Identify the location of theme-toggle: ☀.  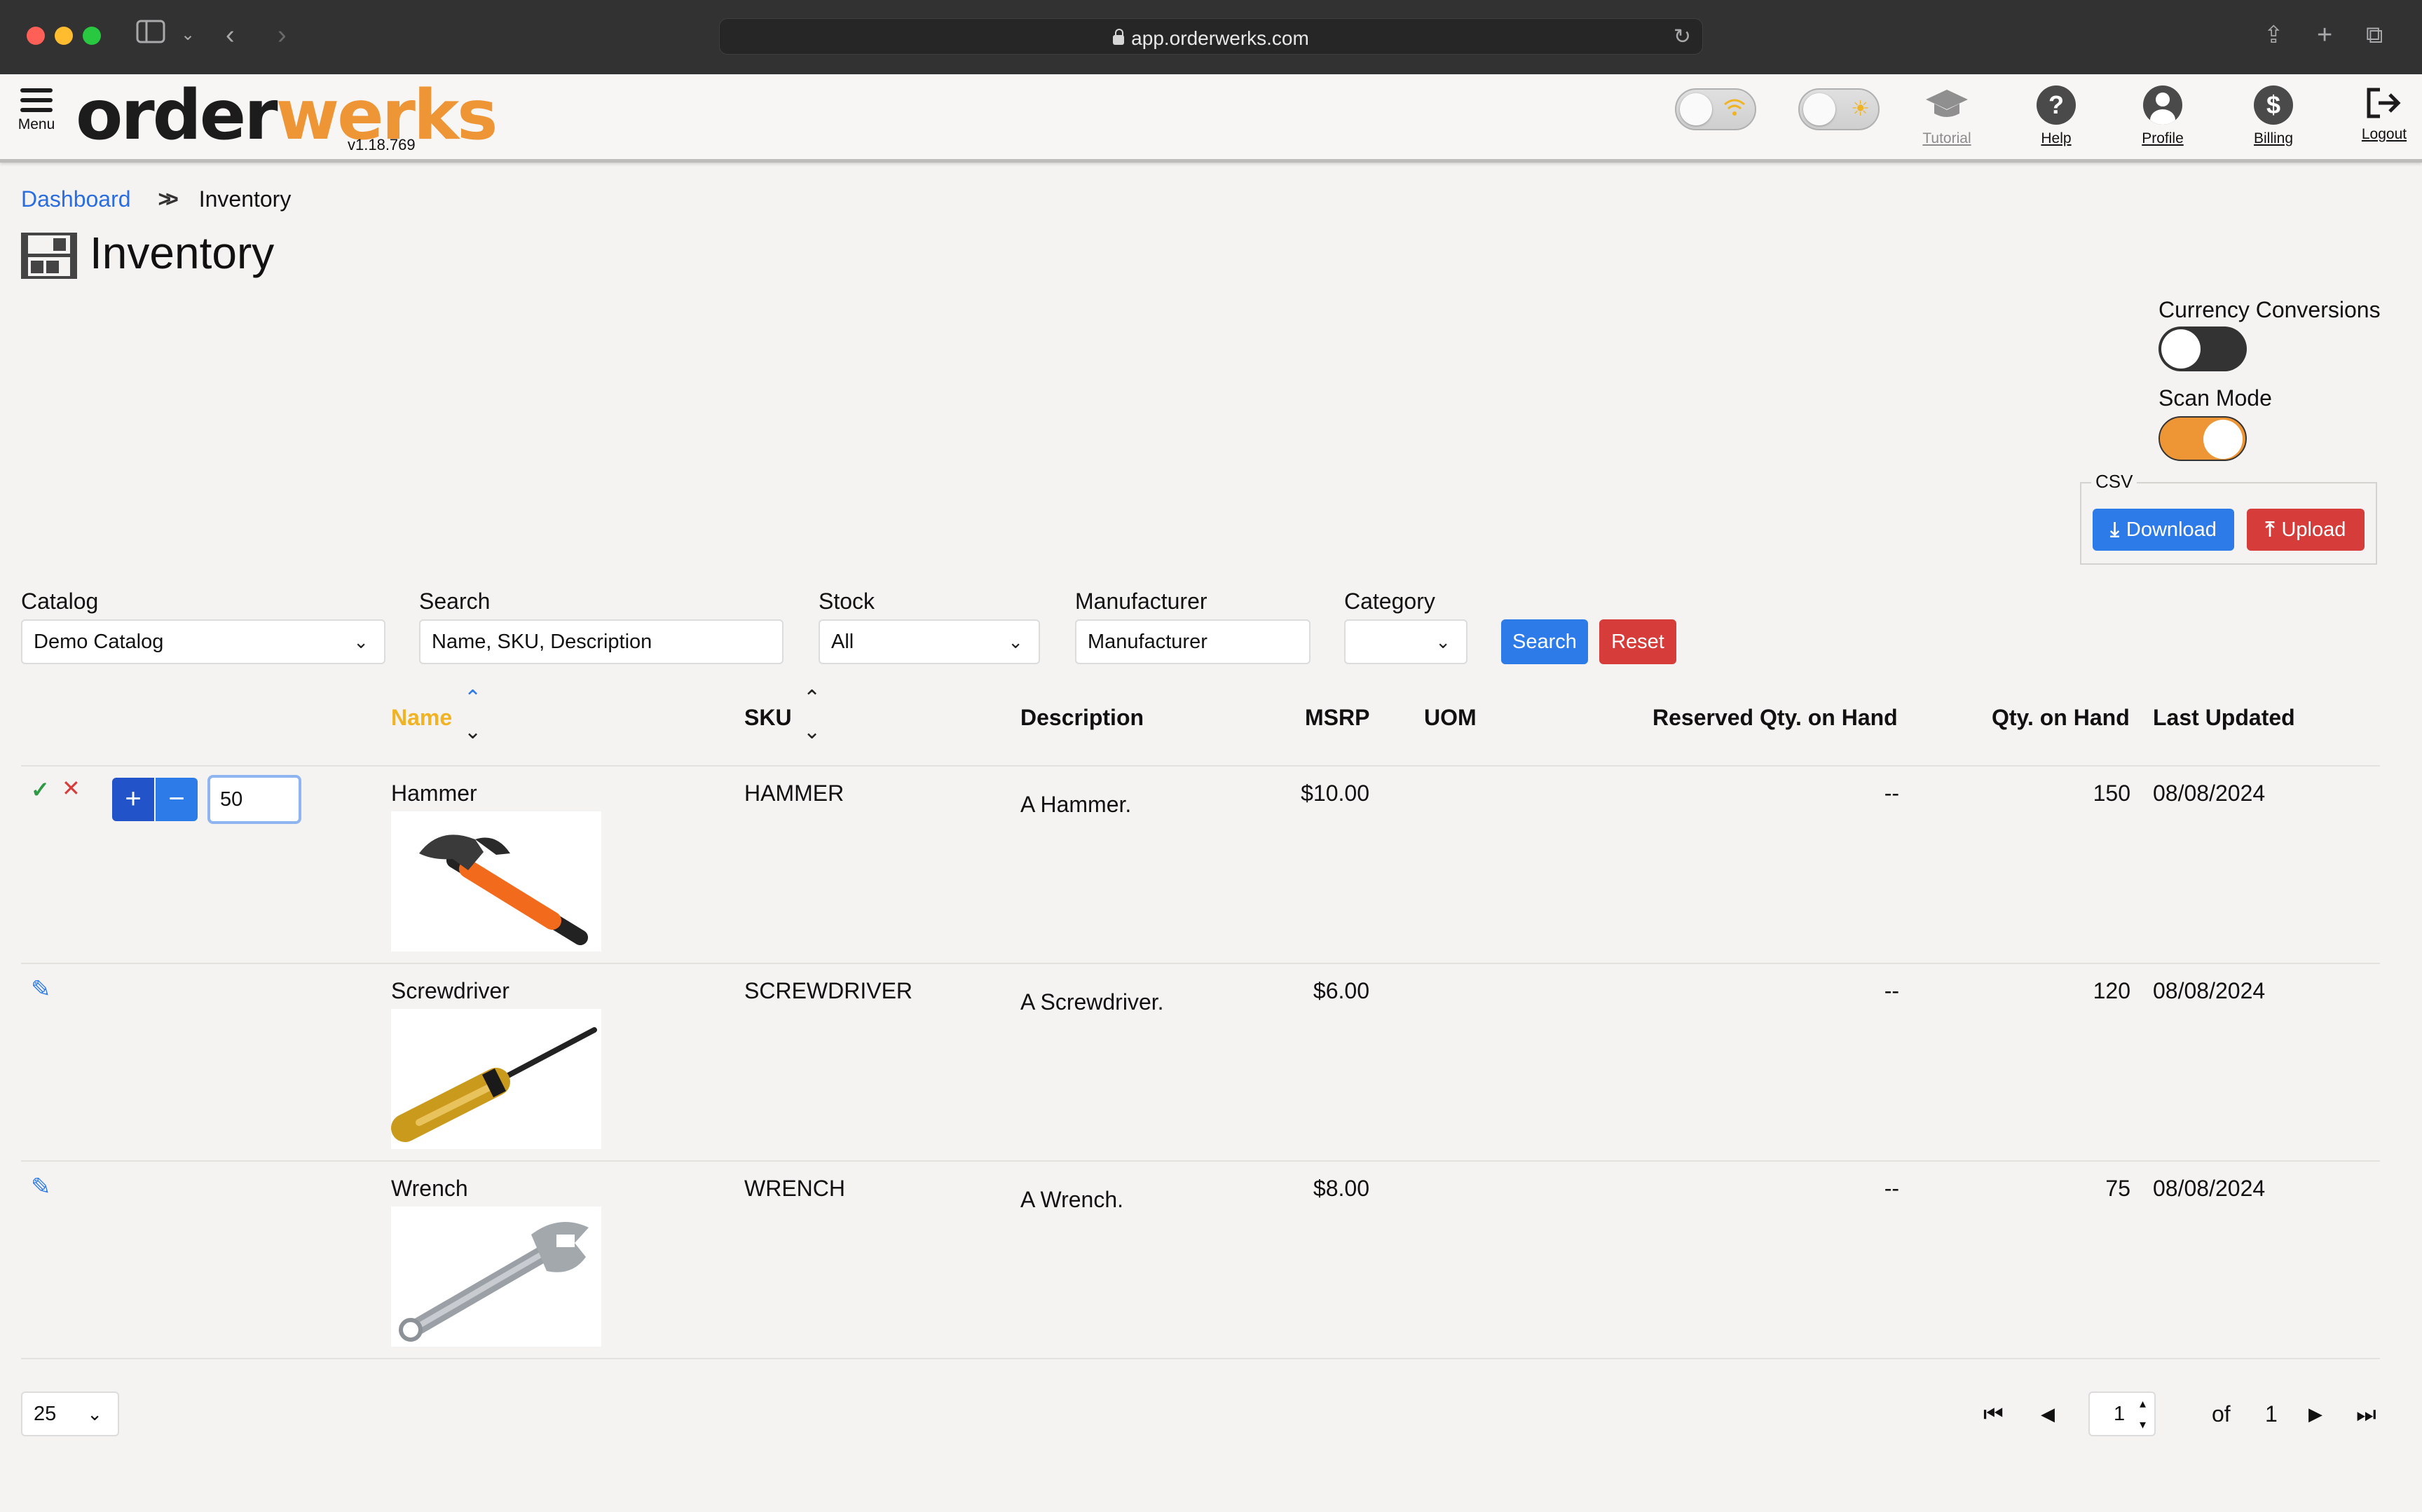
(1839, 109).